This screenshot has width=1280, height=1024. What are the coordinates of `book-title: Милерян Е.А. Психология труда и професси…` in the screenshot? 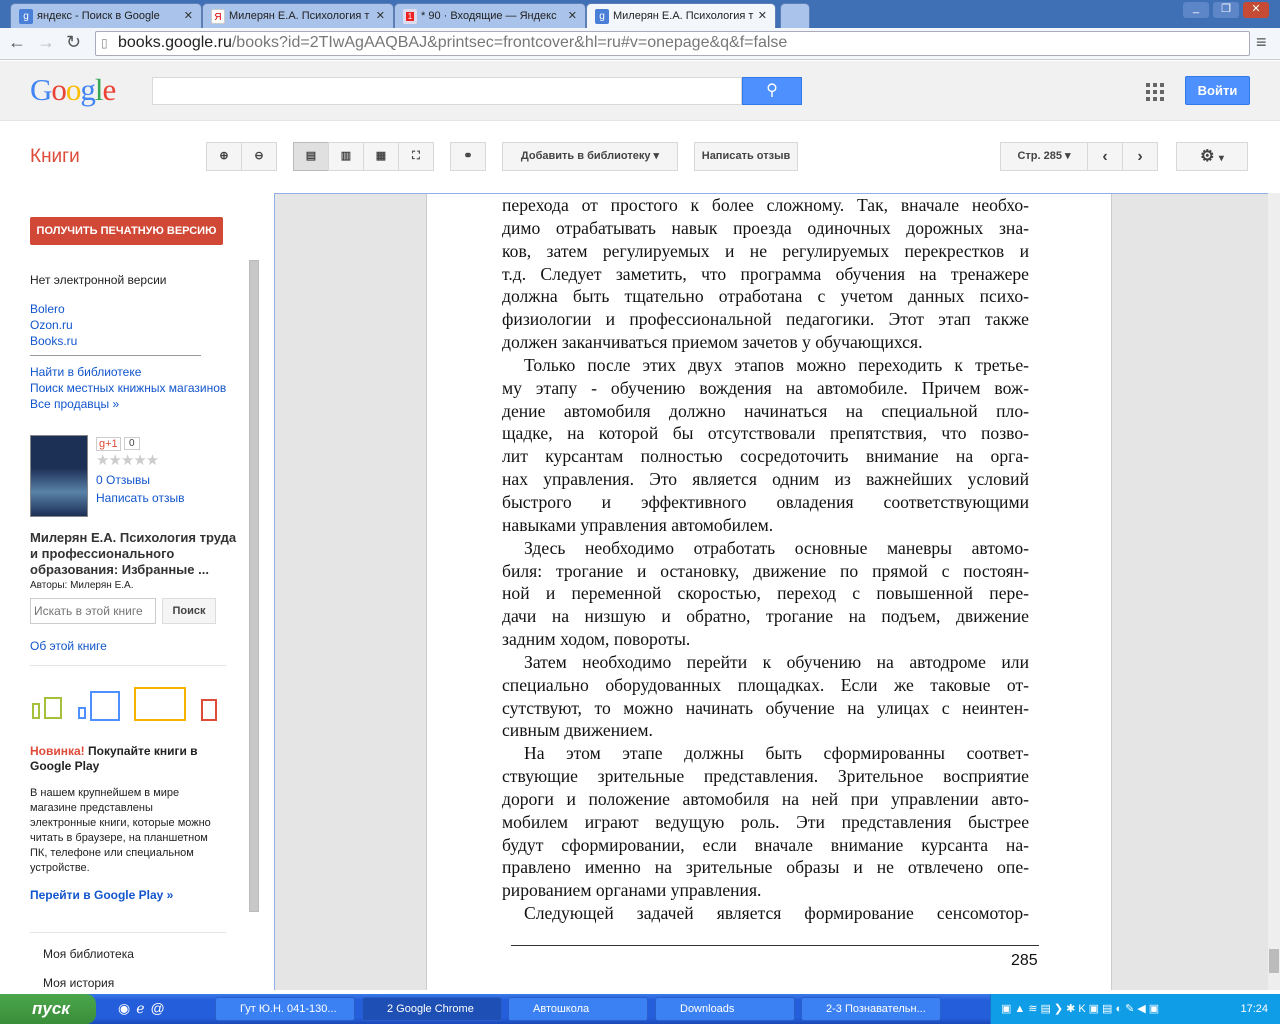 It's located at (133, 553).